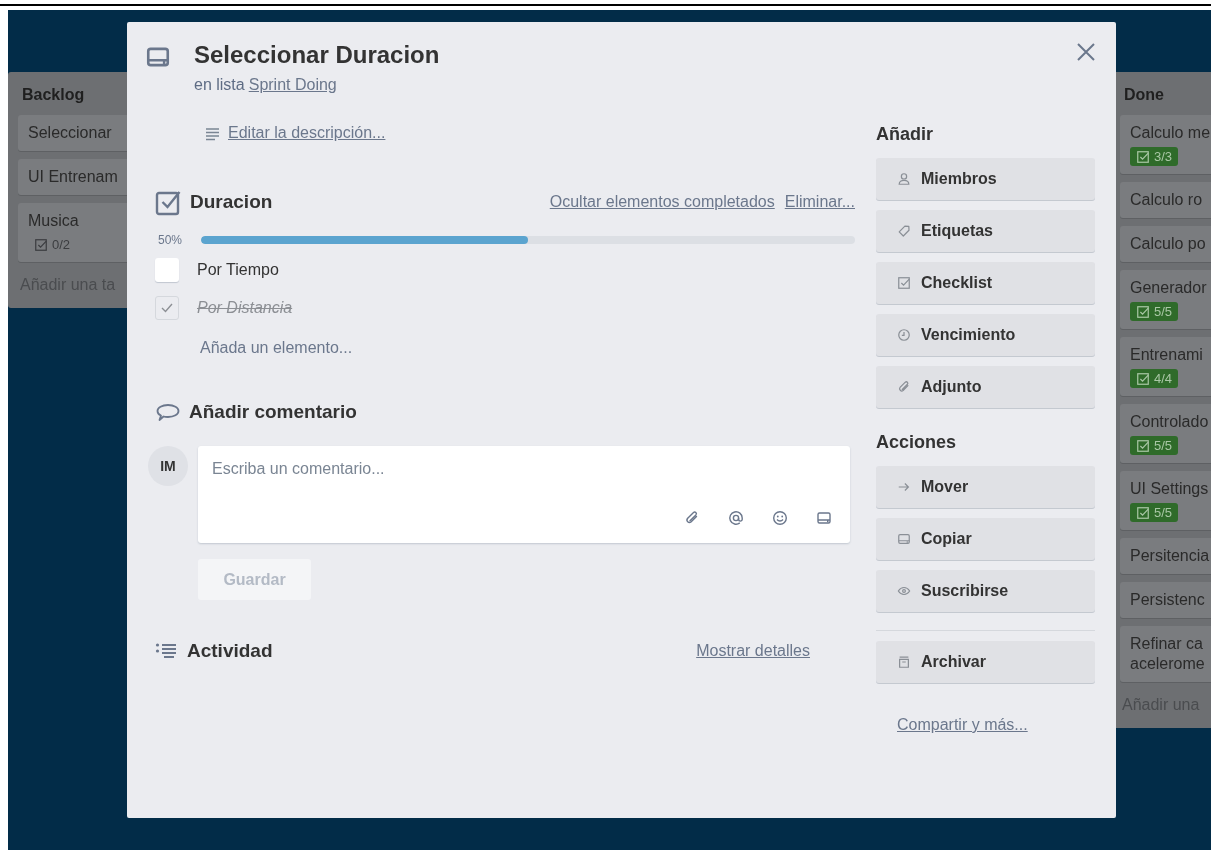 The width and height of the screenshot is (1211, 850). Describe the element at coordinates (1163, 156) in the screenshot. I see `checklist-count: 3/3` at that location.